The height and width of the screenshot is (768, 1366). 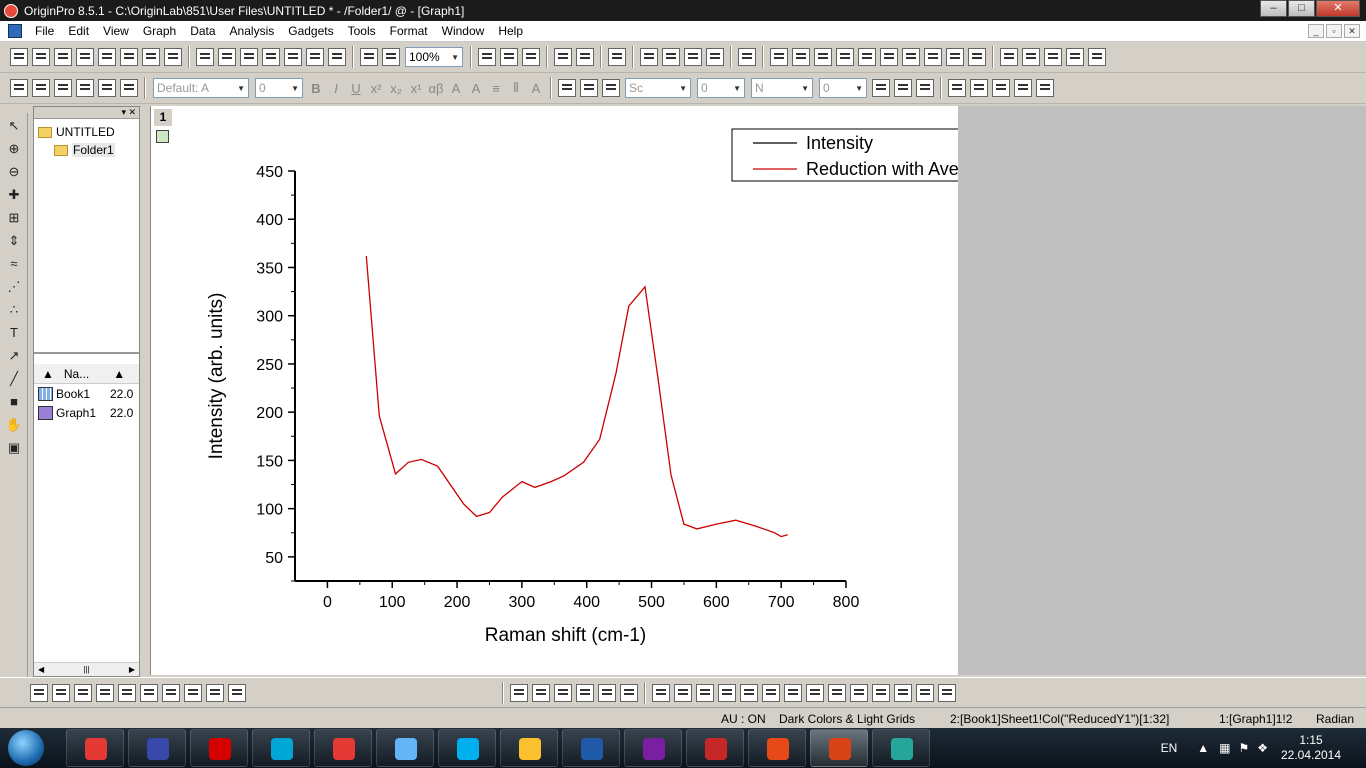 What do you see at coordinates (151, 57) in the screenshot?
I see `new-layout-icon` at bounding box center [151, 57].